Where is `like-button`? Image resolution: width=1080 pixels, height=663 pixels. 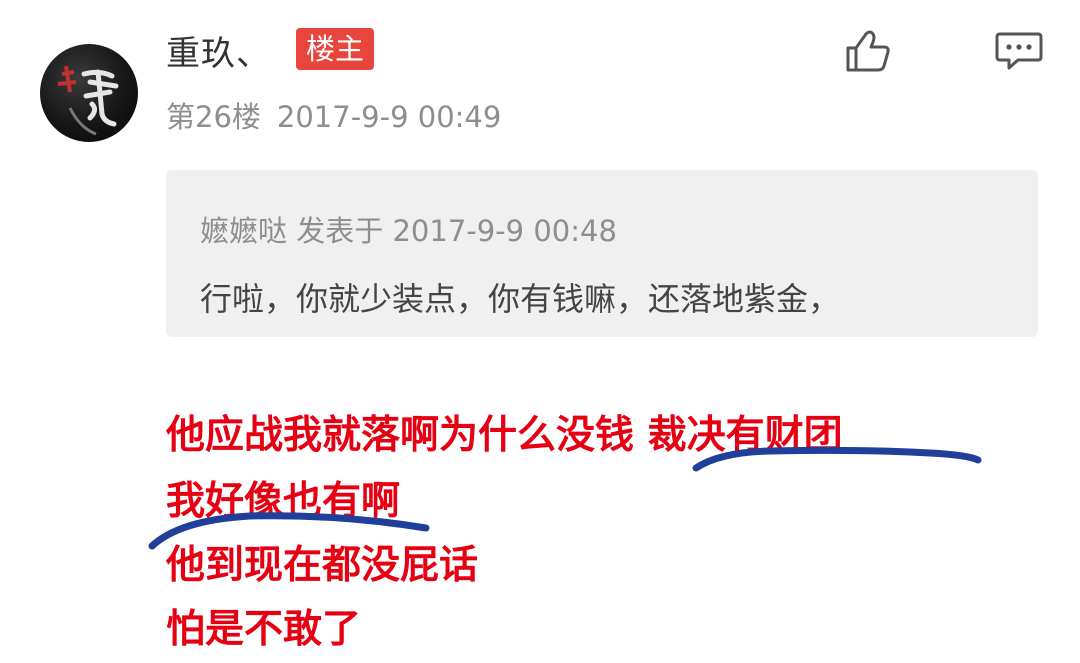
like-button is located at coordinates (867, 51).